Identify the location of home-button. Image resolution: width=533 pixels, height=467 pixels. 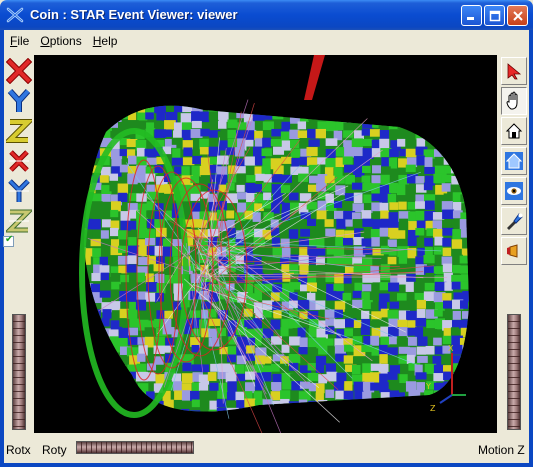
(514, 131).